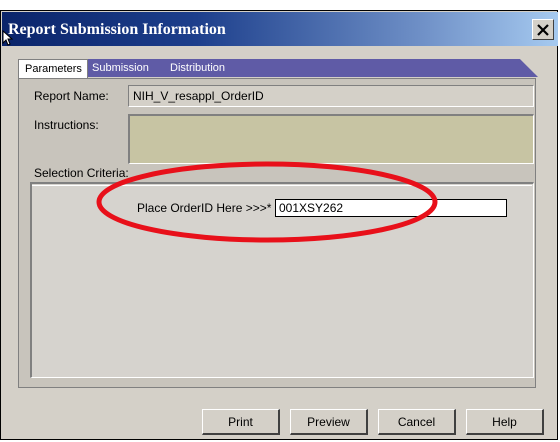 Image resolution: width=560 pixels, height=442 pixels. What do you see at coordinates (282, 185) in the screenshot?
I see `criteria-divider` at bounding box center [282, 185].